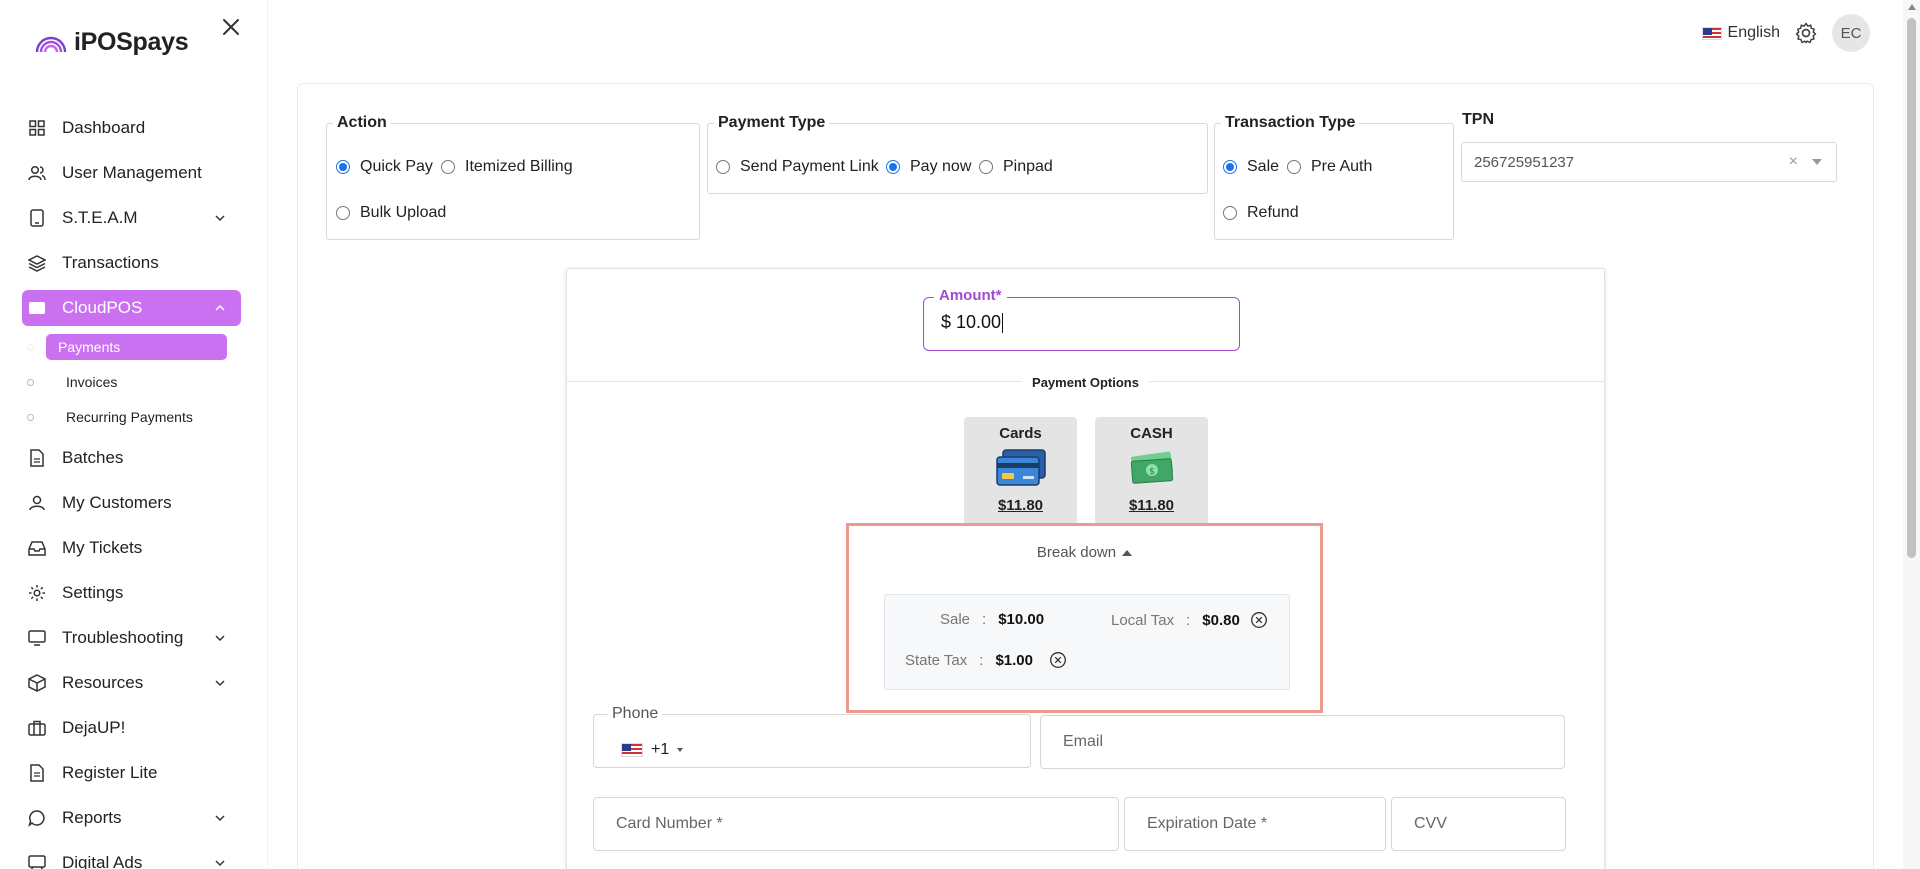 The height and width of the screenshot is (869, 1920). What do you see at coordinates (93, 592) in the screenshot?
I see `sidebar-item-label: Settings` at bounding box center [93, 592].